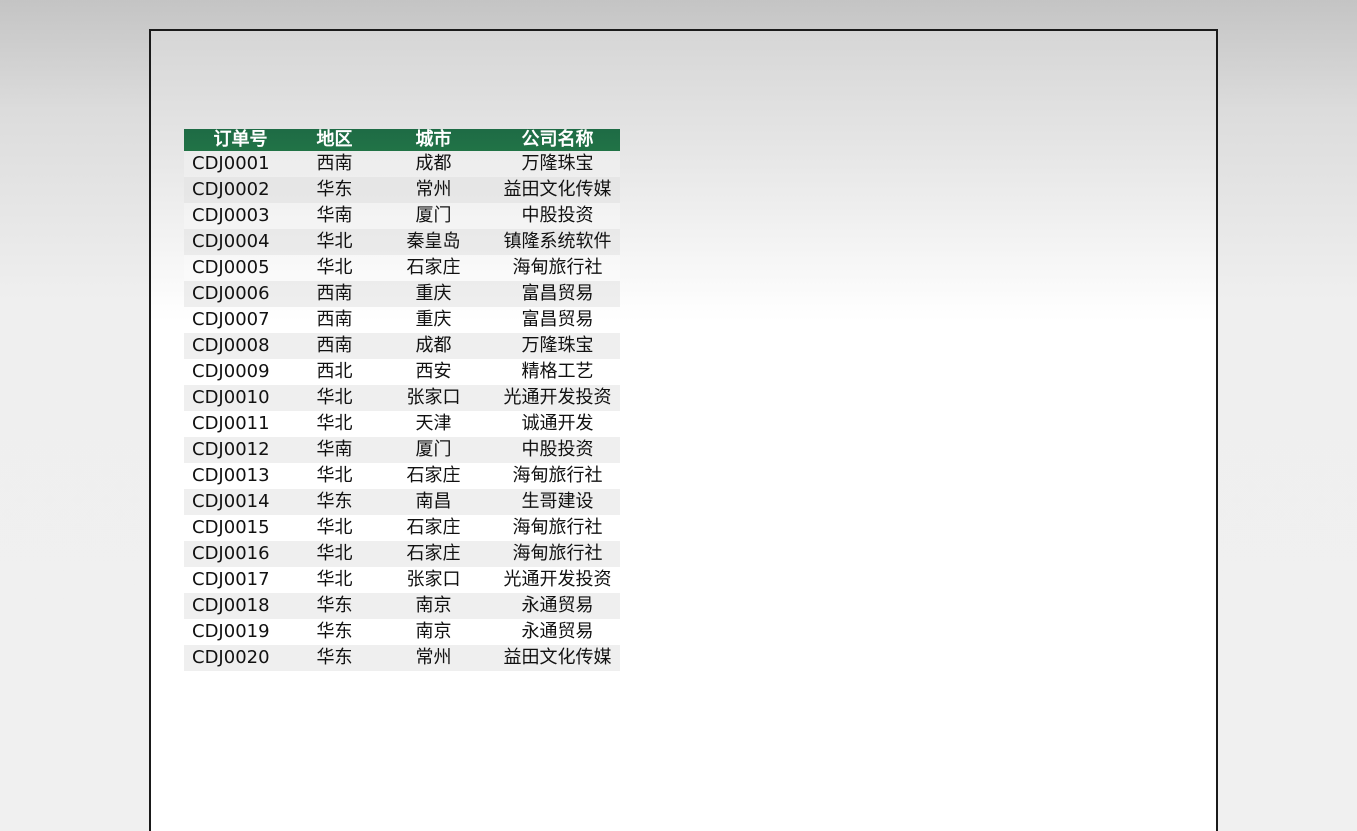 The image size is (1357, 831). I want to click on cell-order-id: CDJ0001, so click(240, 164).